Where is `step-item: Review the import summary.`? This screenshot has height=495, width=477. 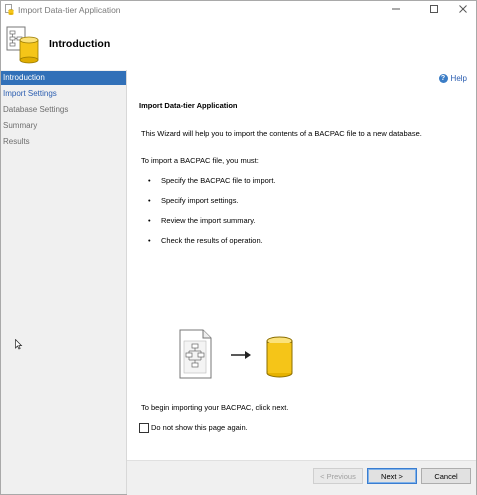
step-item: Review the import summary. is located at coordinates (202, 220).